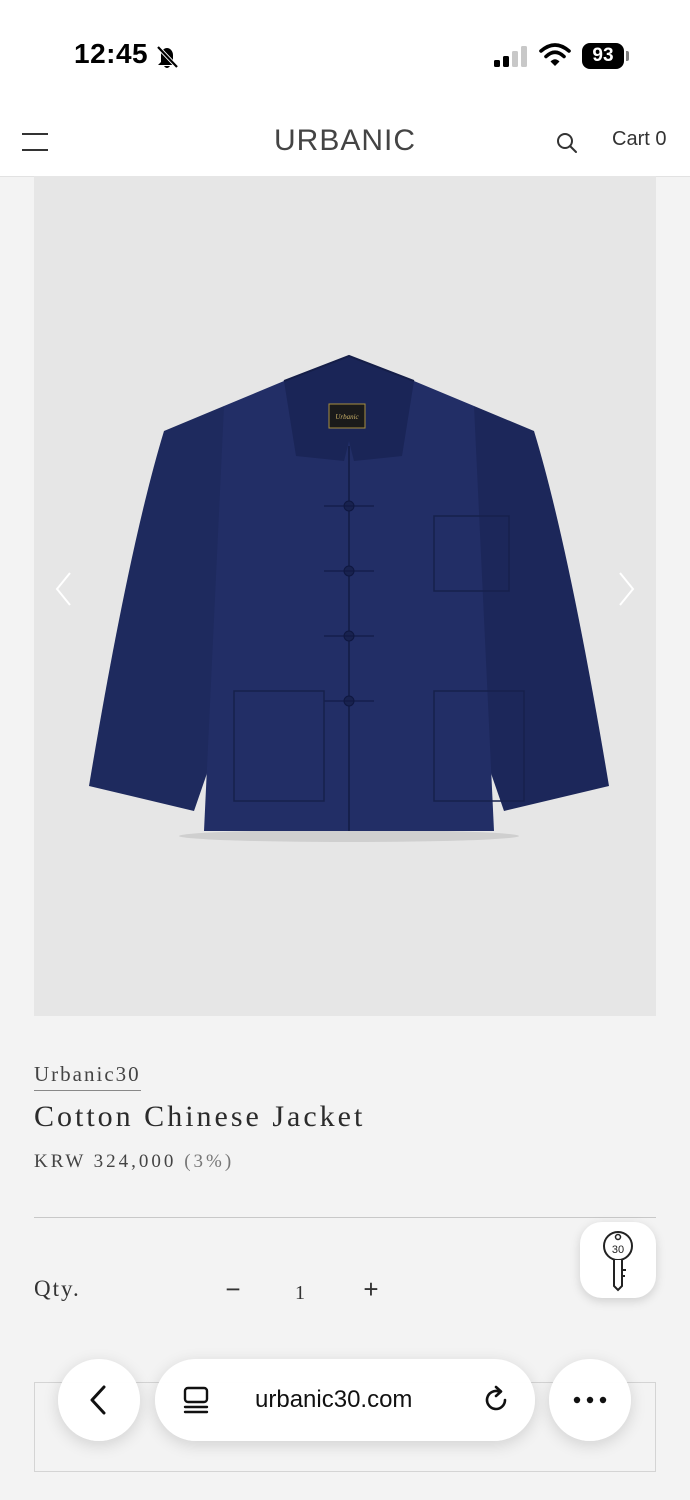 The width and height of the screenshot is (690, 1500). What do you see at coordinates (603, 56) in the screenshot?
I see `battery-level: 93` at bounding box center [603, 56].